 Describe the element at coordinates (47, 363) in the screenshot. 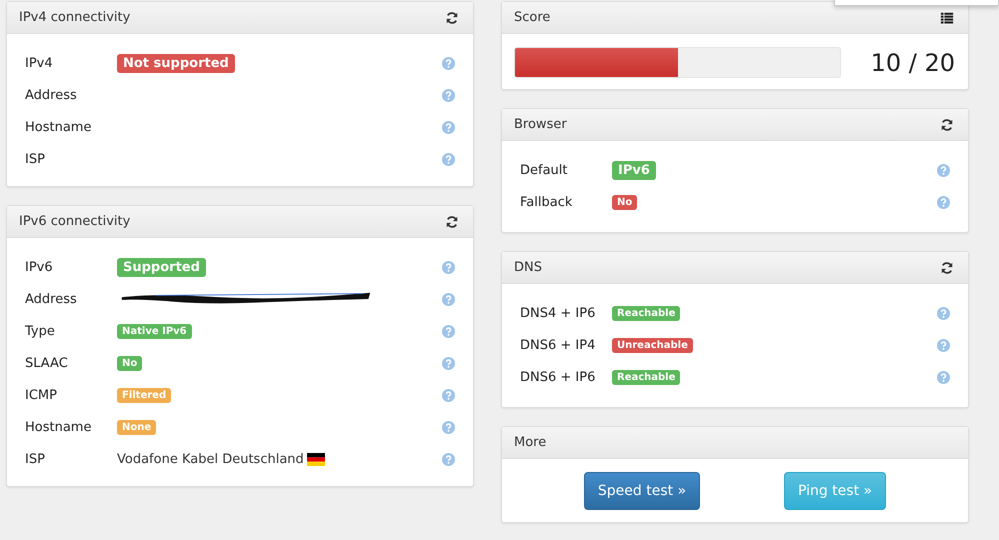

I see `field-label: SLAAC` at that location.